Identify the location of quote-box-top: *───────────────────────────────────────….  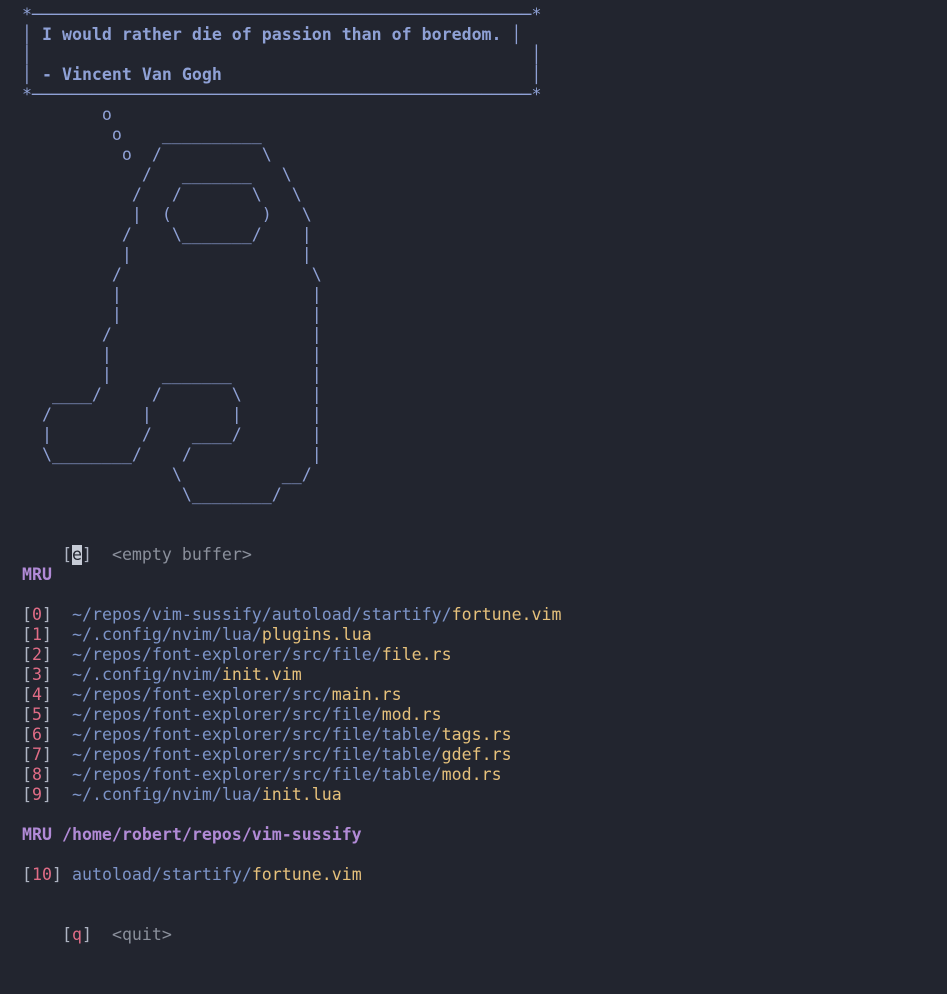
(282, 14).